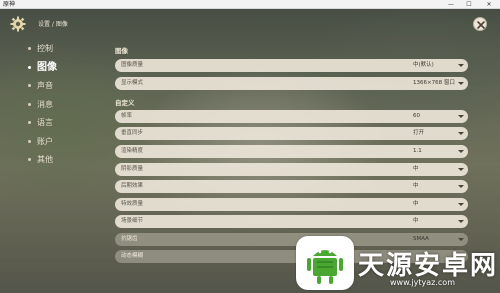  Describe the element at coordinates (469, 4) in the screenshot. I see `maximize-button: ☐` at that location.